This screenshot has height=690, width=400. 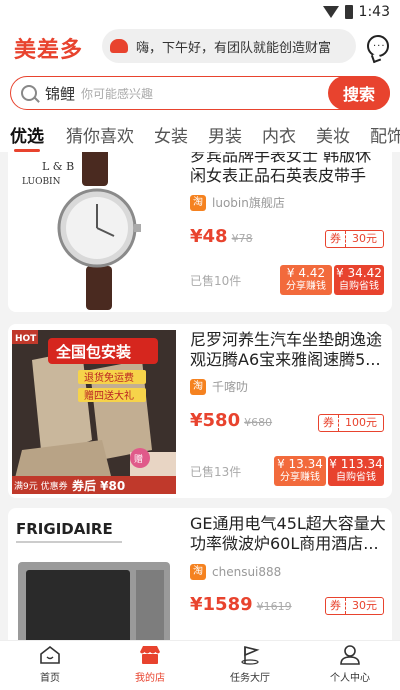 I want to click on product-image-seat-cushion: HOT 全国包安装 退货免运费 赠四送大礼 赠 满9元 优惠券 券后 ¥80, so click(x=94, y=412).